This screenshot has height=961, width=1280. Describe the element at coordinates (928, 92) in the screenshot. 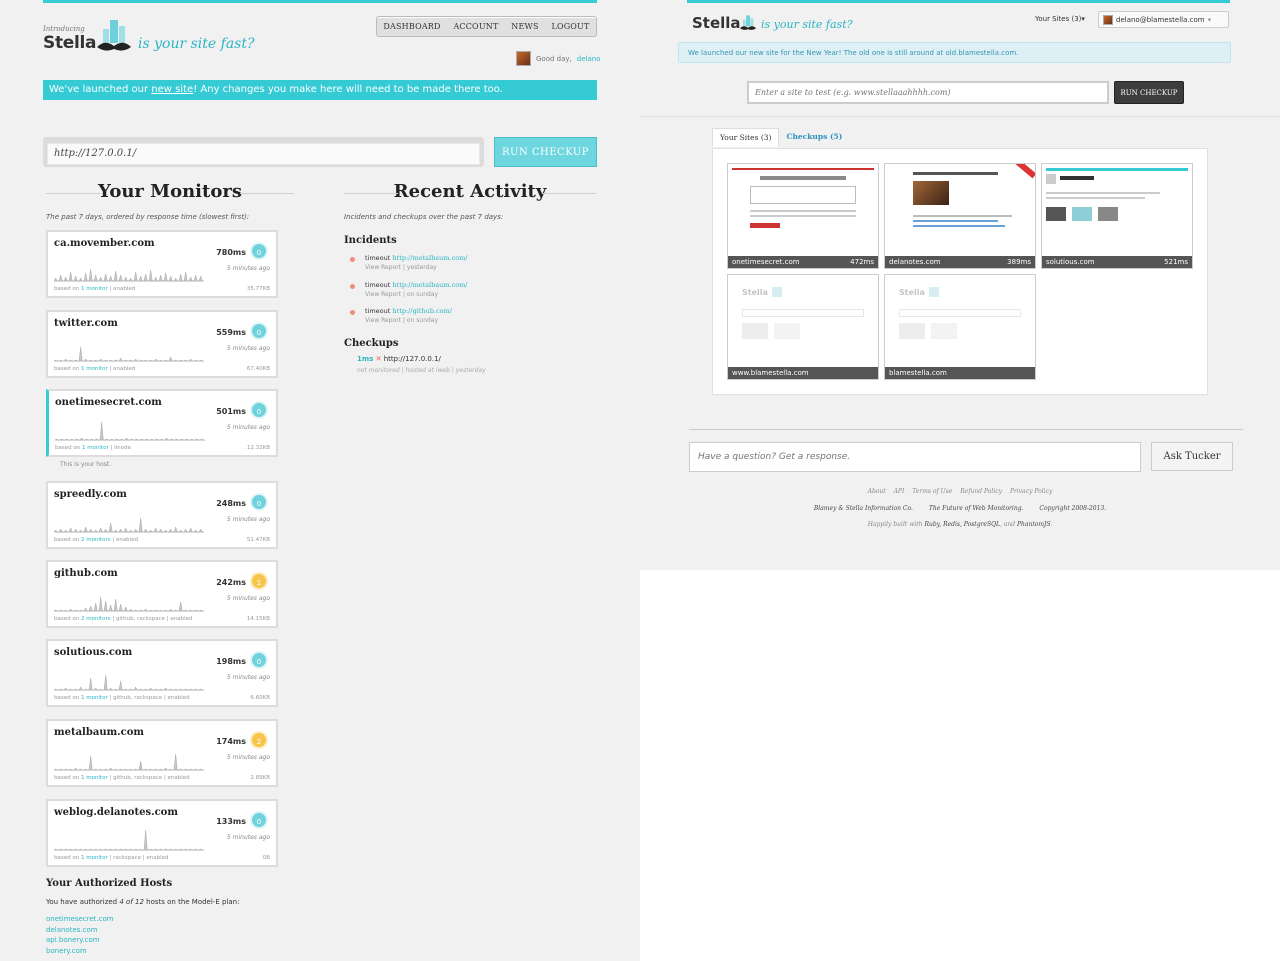

I see `site-search-input` at that location.